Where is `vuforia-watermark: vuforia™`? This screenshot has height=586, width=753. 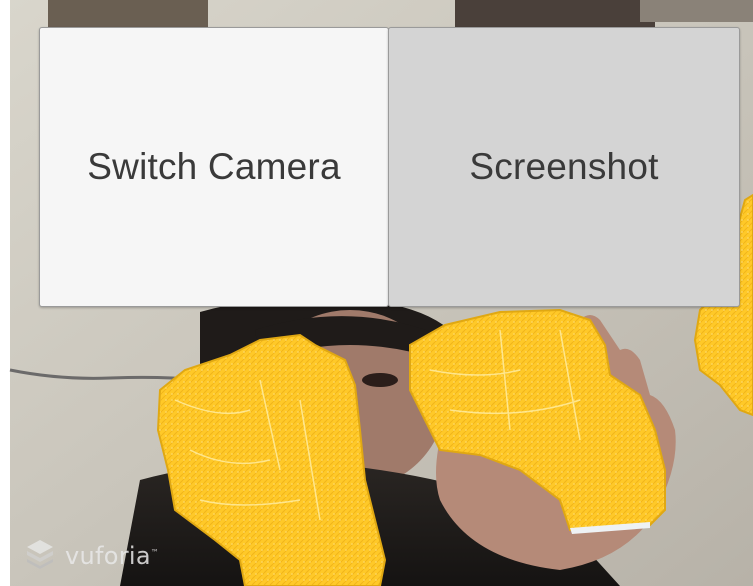 vuforia-watermark: vuforia™ is located at coordinates (91, 554).